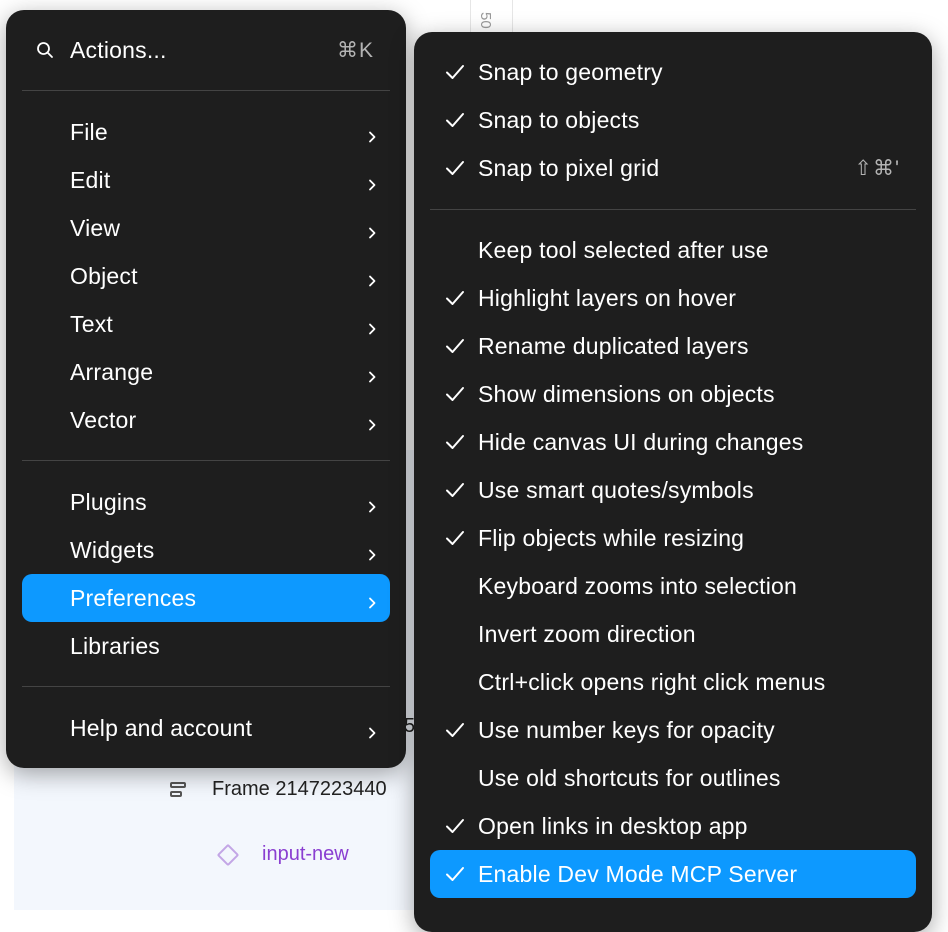 This screenshot has height=932, width=948. Describe the element at coordinates (95, 228) in the screenshot. I see `menu-item-label: View` at that location.